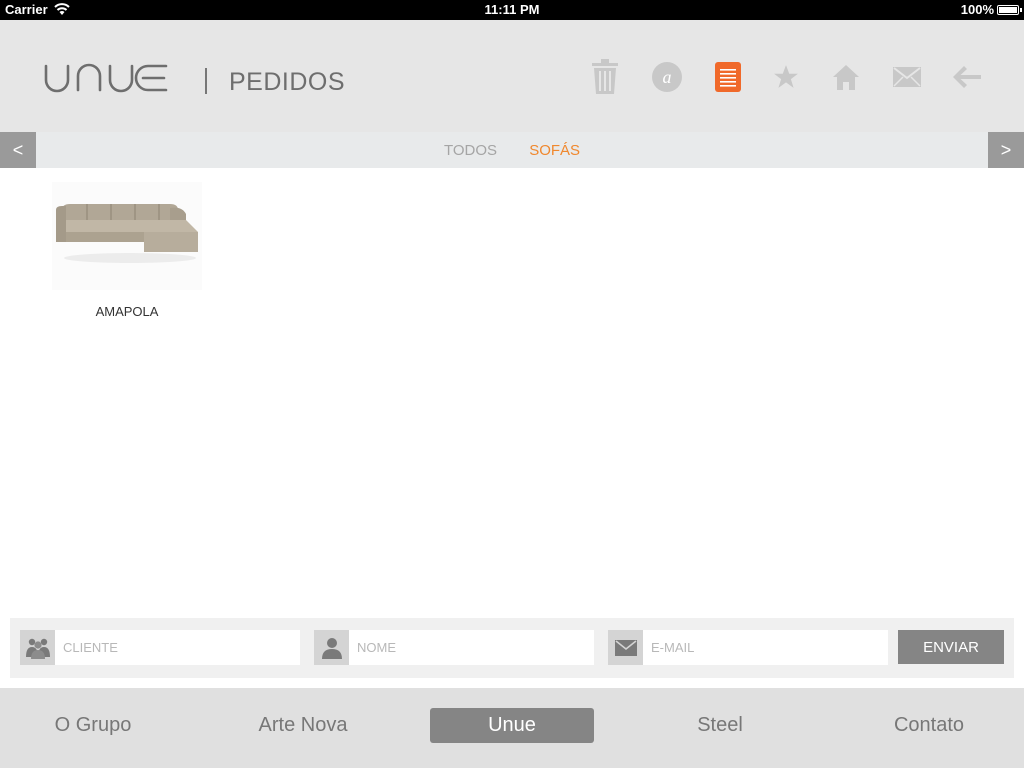 This screenshot has width=1024, height=768. I want to click on nav-item-unue: Unue, so click(512, 725).